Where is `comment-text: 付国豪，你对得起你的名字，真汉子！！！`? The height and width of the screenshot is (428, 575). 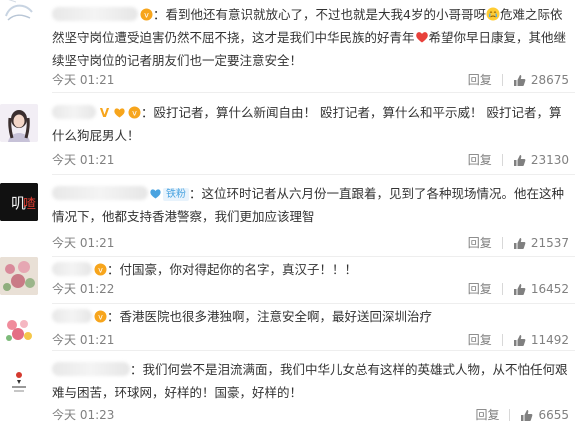 comment-text: 付国豪，你对得起你的名字，真汉子！！！ is located at coordinates (238, 269).